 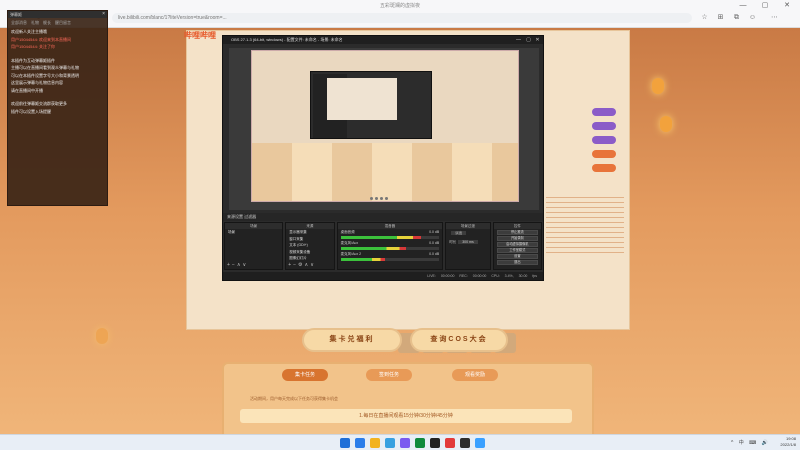 What do you see at coordinates (788, 442) in the screenshot?
I see `clock: 19:08 2022/1/8` at bounding box center [788, 442].